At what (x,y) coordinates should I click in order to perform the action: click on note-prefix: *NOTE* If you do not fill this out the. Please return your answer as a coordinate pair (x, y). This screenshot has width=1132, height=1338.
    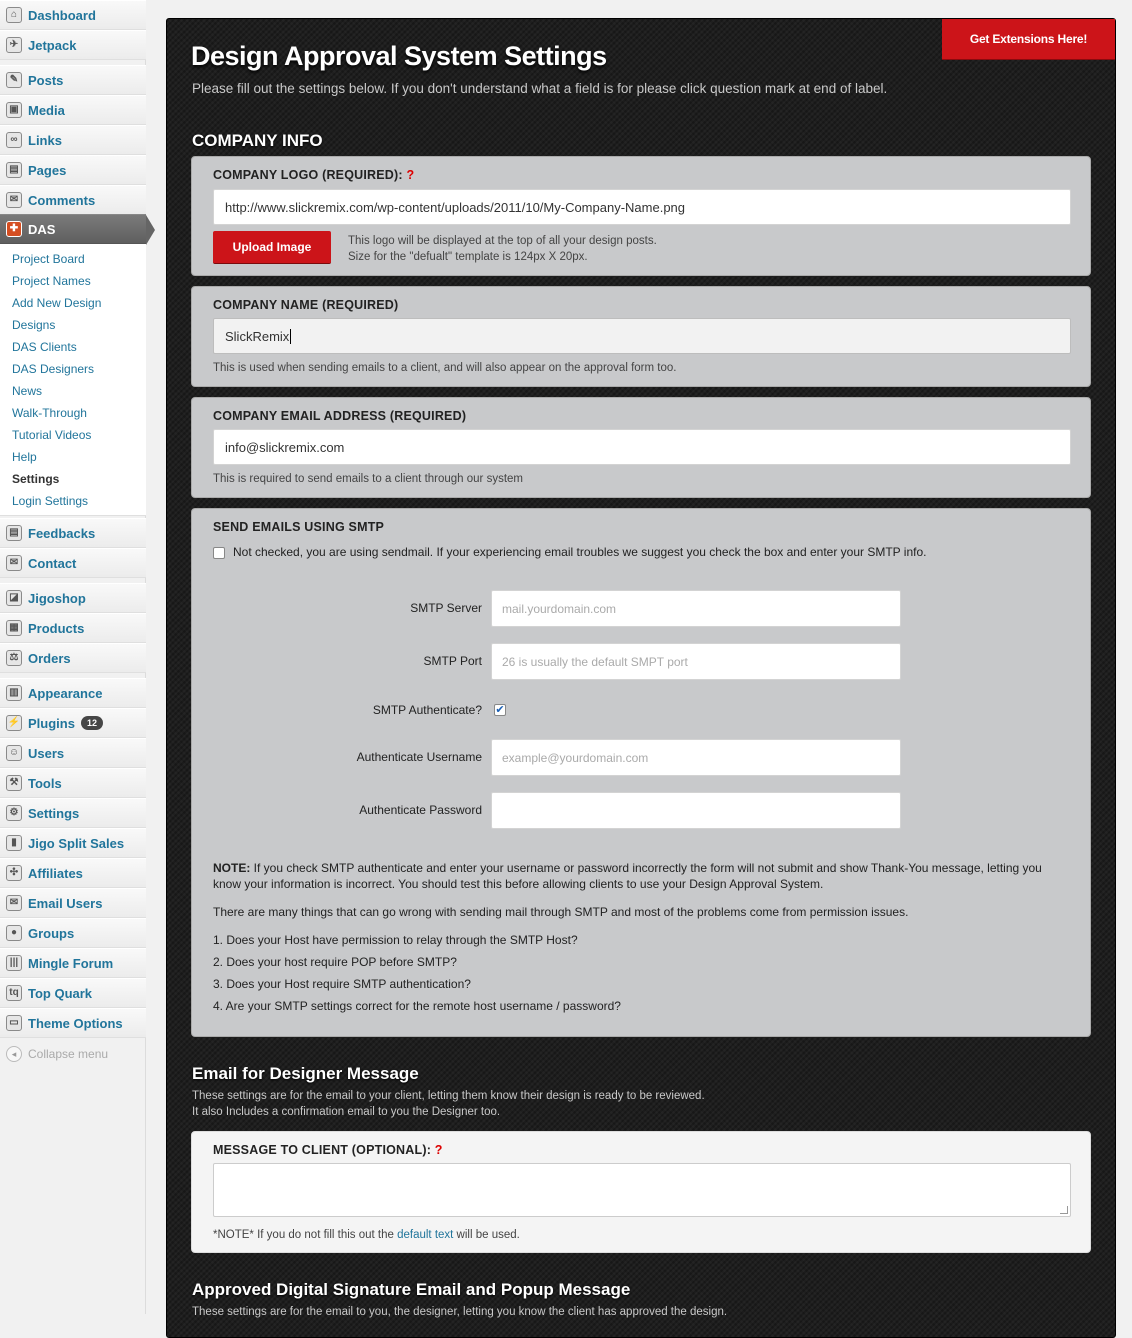
    Looking at the image, I should click on (305, 1235).